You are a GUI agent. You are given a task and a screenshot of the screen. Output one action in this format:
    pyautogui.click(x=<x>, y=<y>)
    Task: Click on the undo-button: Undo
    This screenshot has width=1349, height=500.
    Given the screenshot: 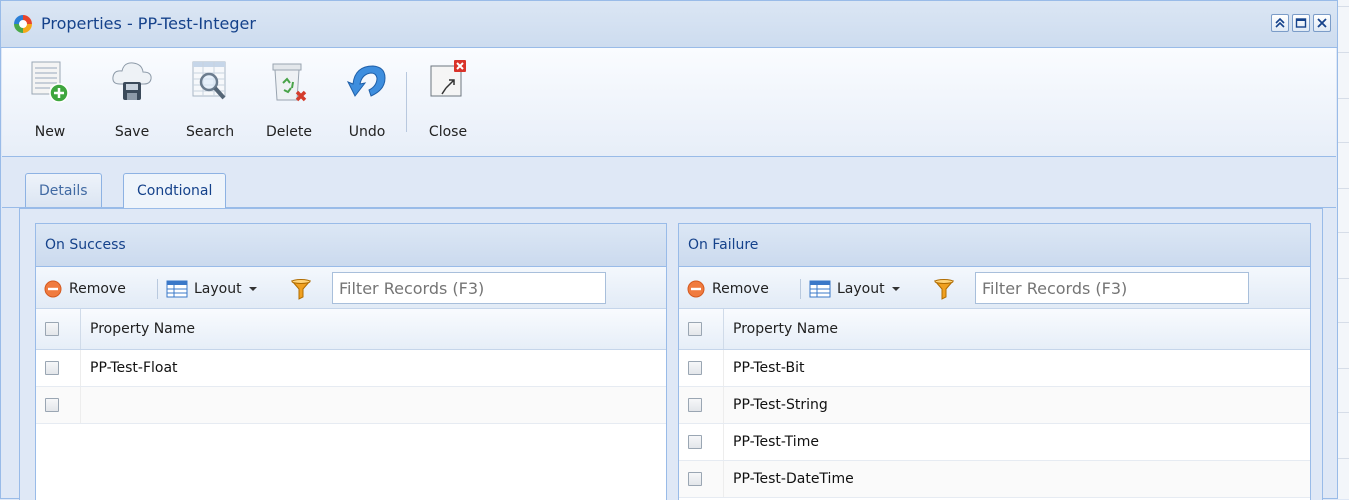 What is the action you would take?
    pyautogui.click(x=367, y=99)
    